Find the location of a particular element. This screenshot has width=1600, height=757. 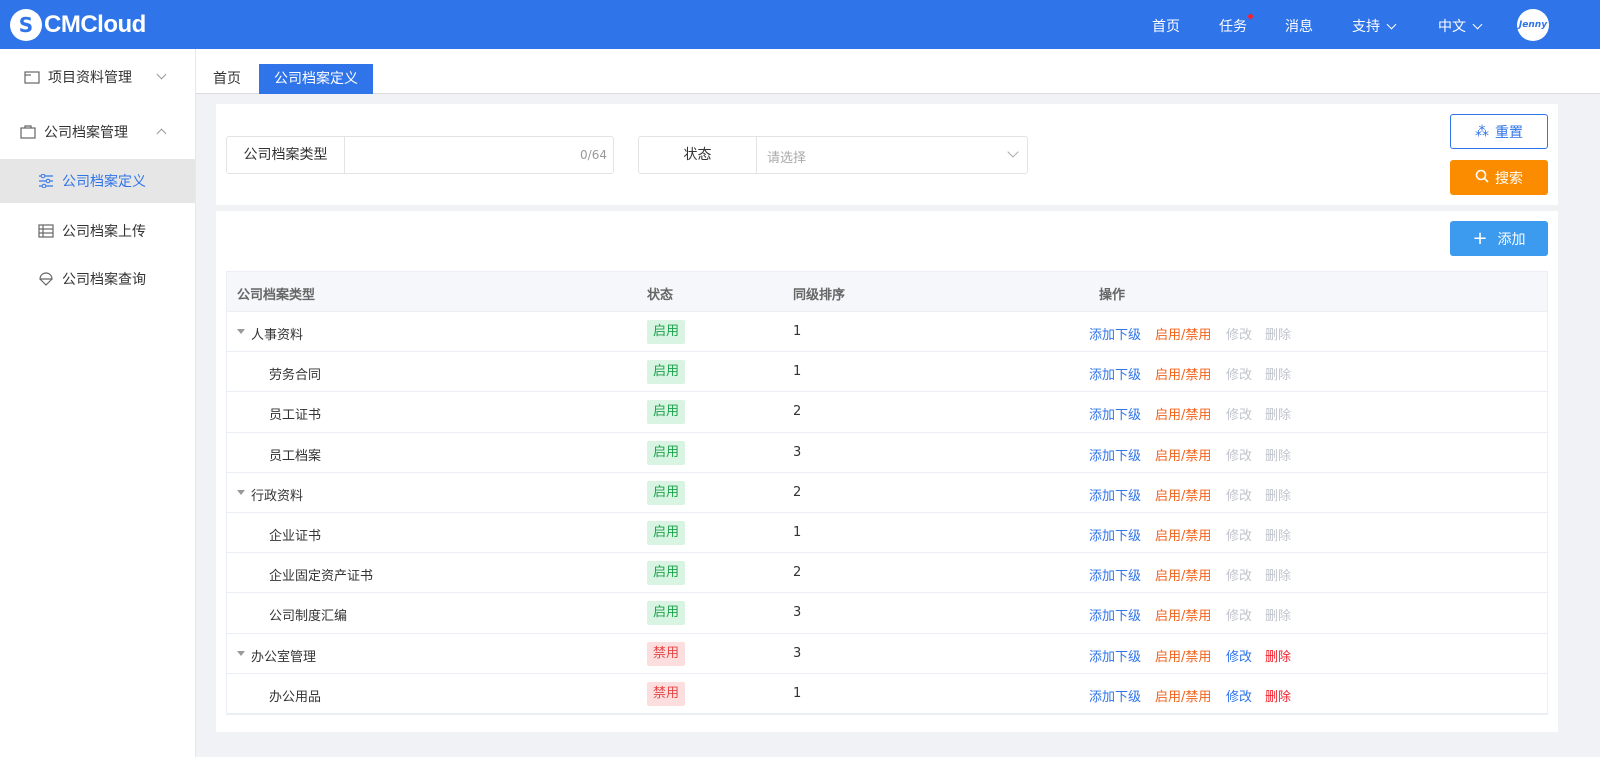

table-row: 企业证书 启用 1 添加下级 启用/禁用 修改 删除 is located at coordinates (887, 533).